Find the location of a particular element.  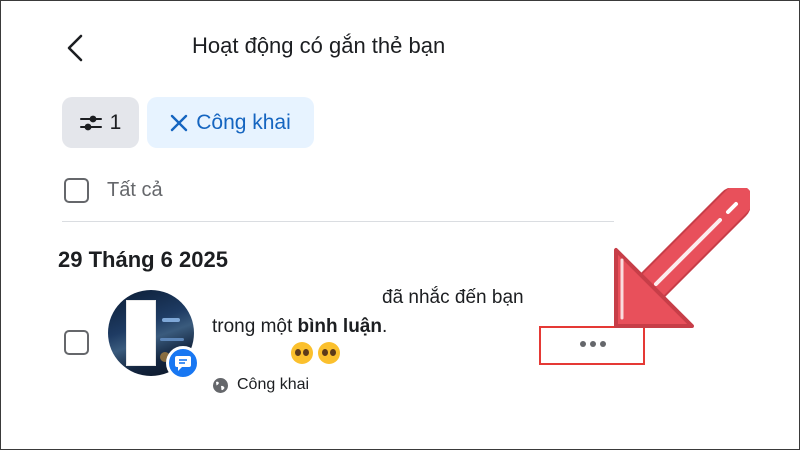

chevron-left-icon is located at coordinates (75, 48).